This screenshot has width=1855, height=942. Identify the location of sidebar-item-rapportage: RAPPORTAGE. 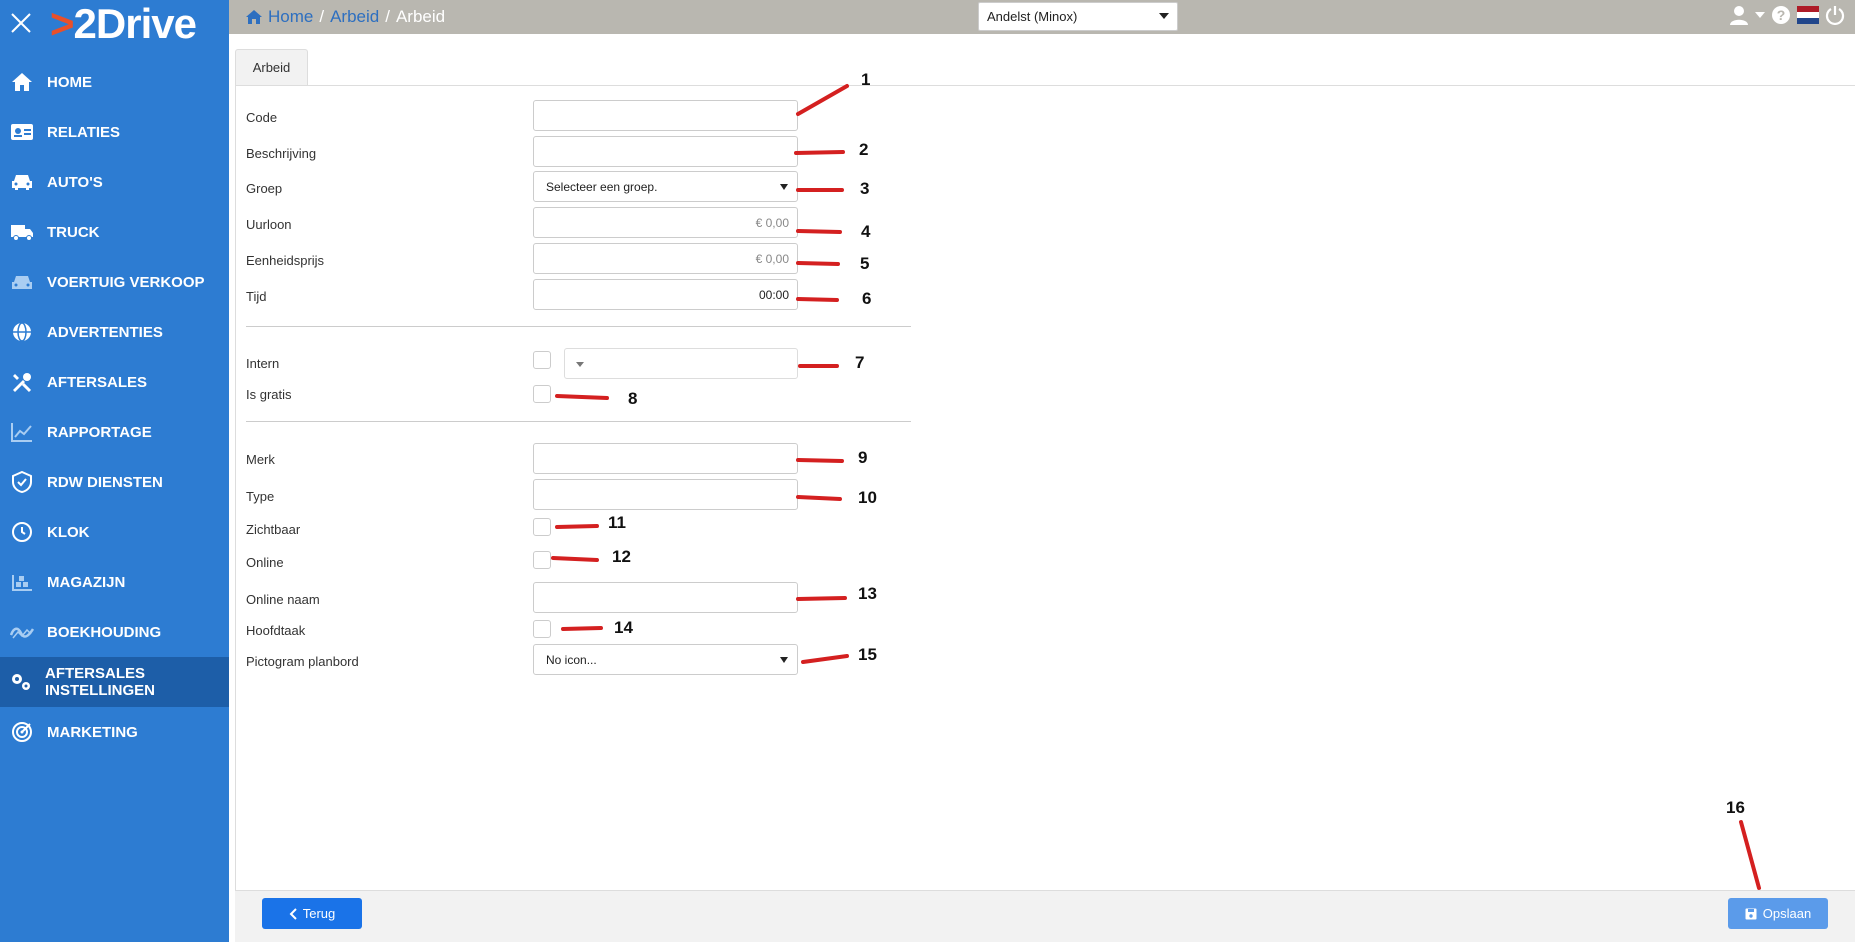
(114, 432).